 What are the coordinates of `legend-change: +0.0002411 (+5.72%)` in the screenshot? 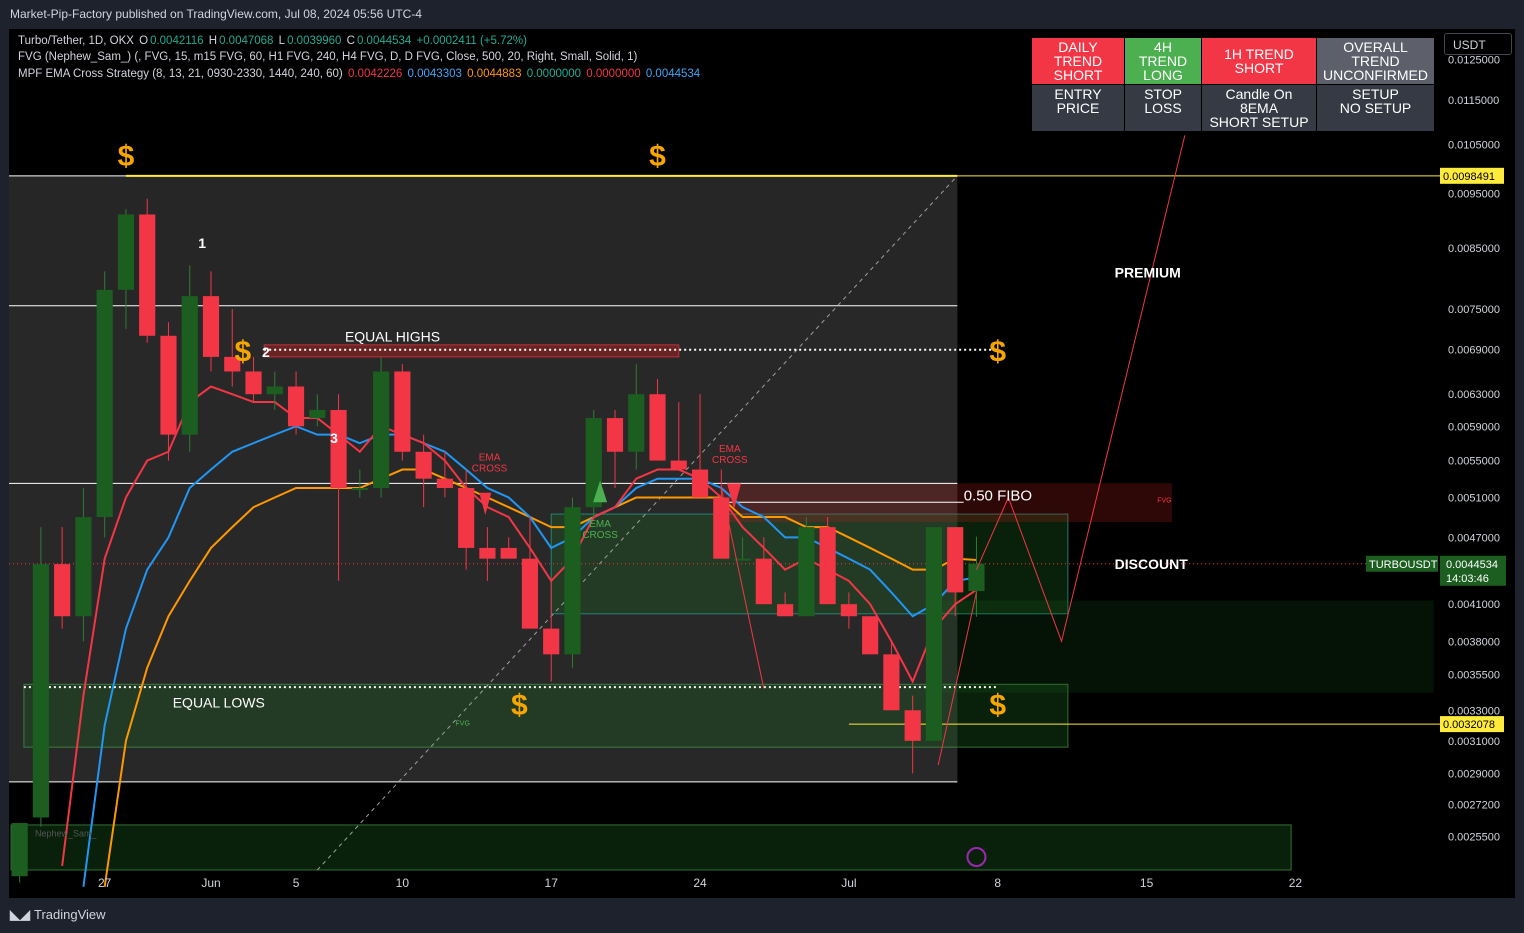 It's located at (471, 41).